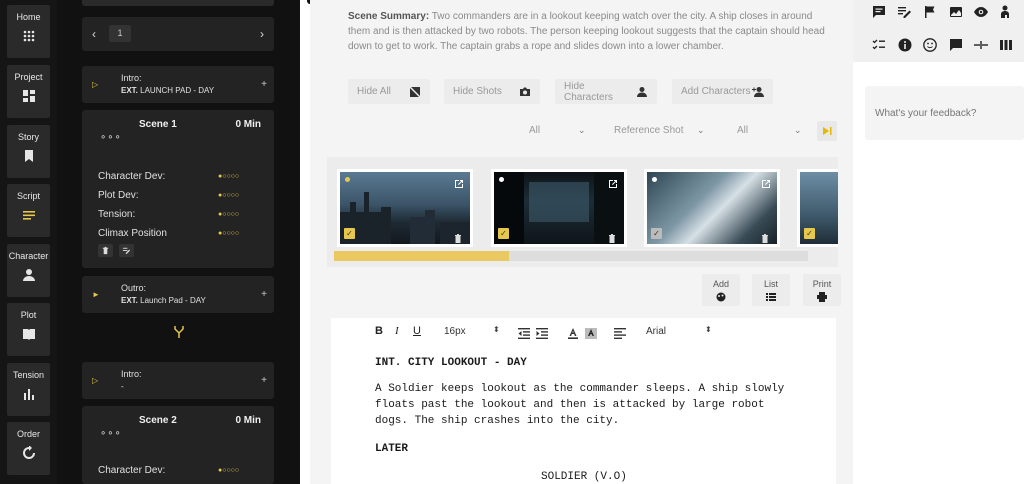  What do you see at coordinates (28, 329) in the screenshot?
I see `nav-plot: Plot` at bounding box center [28, 329].